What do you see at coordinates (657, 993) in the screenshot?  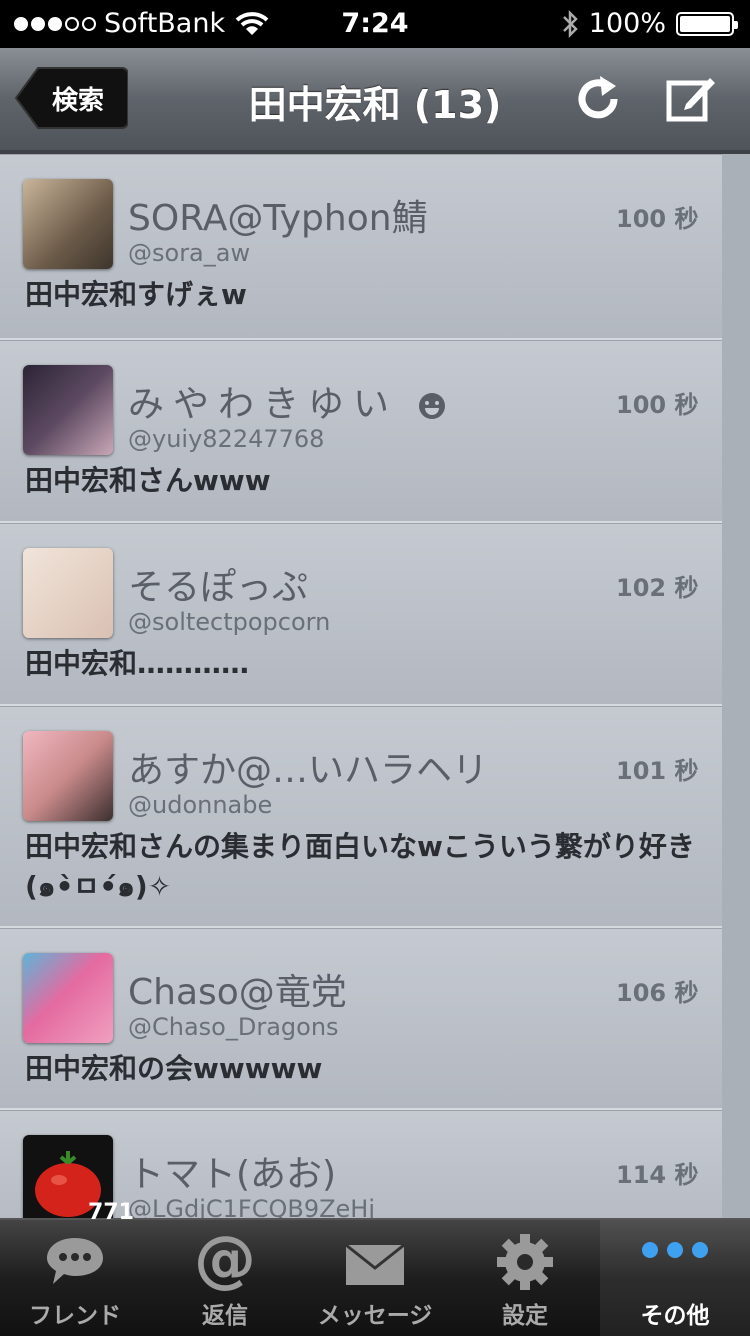 I see `post-age: 106 秒` at bounding box center [657, 993].